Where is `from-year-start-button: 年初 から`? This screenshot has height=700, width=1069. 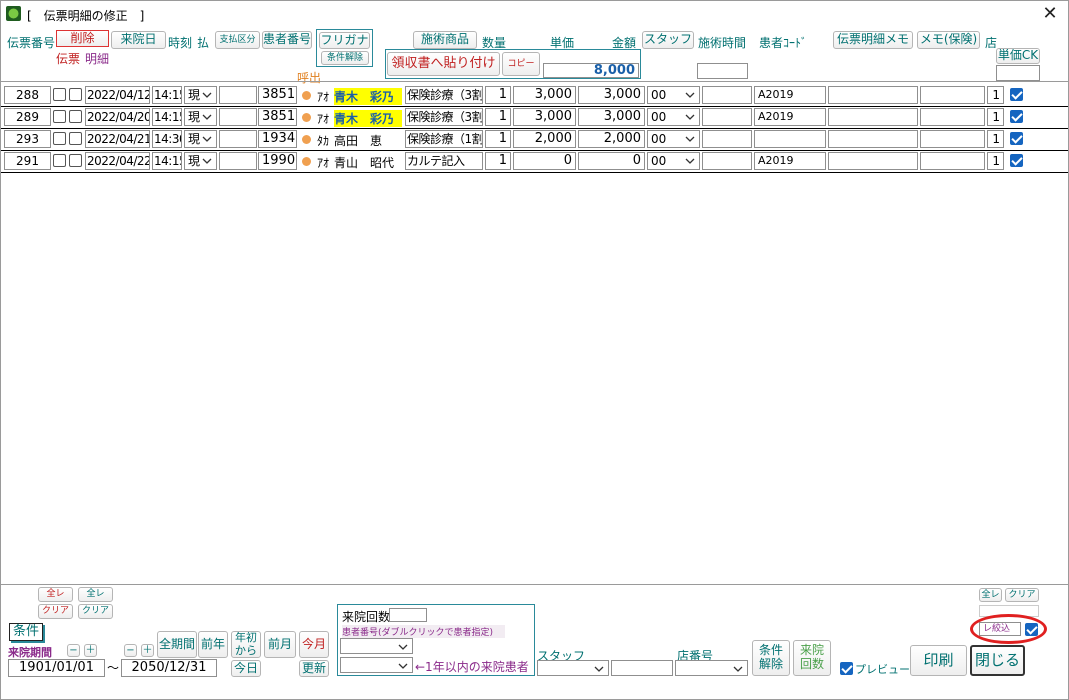
from-year-start-button: 年初 から is located at coordinates (246, 644).